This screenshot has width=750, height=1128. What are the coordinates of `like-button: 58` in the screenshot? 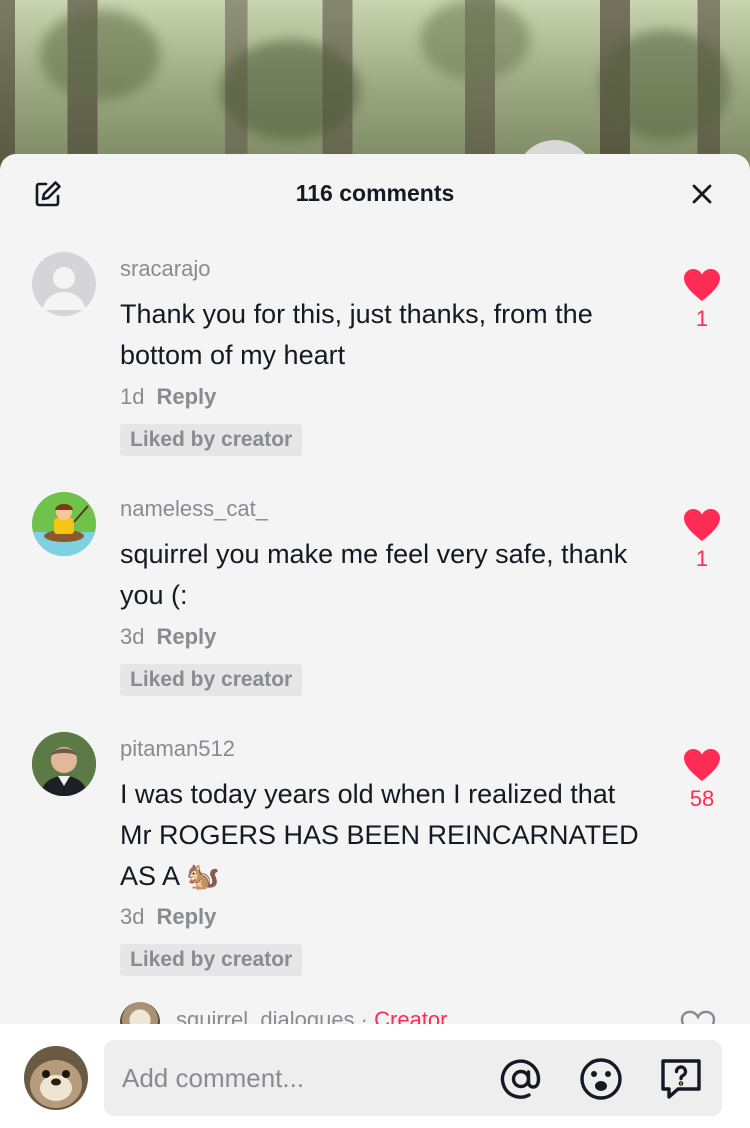 It's located at (702, 780).